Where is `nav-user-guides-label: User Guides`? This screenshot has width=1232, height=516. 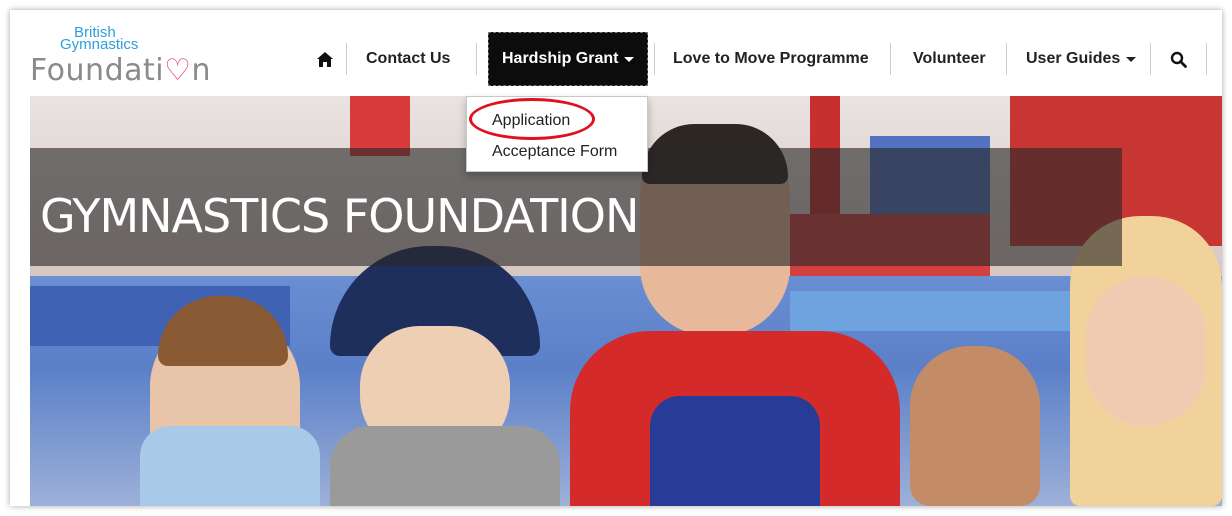
nav-user-guides-label: User Guides is located at coordinates (1073, 58).